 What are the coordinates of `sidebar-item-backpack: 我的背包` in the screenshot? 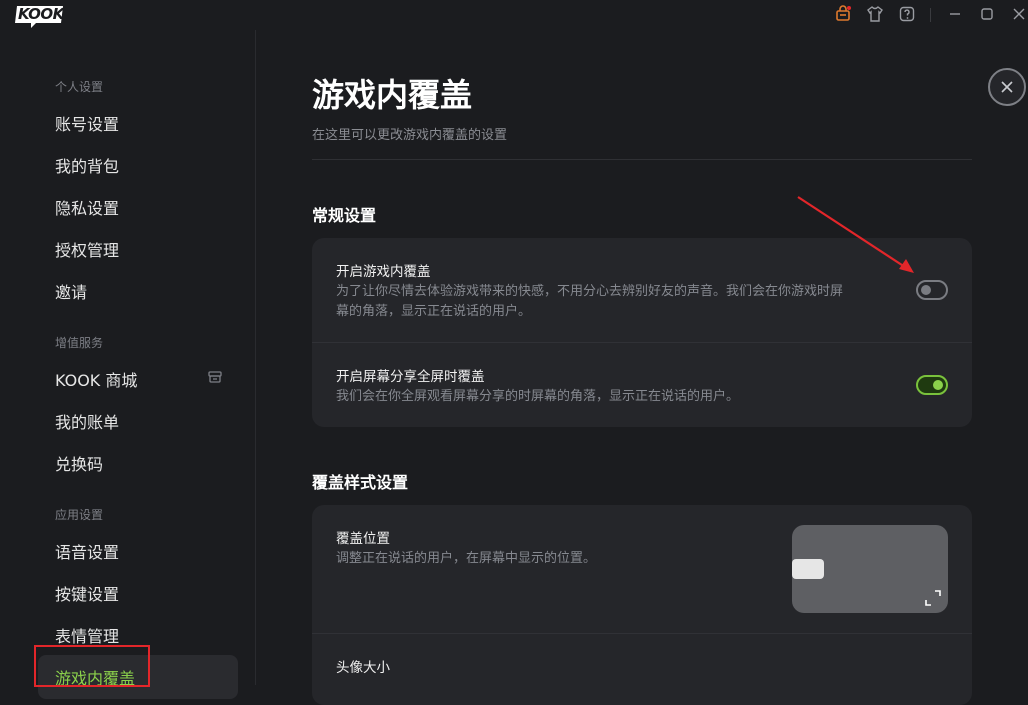 It's located at (87, 165).